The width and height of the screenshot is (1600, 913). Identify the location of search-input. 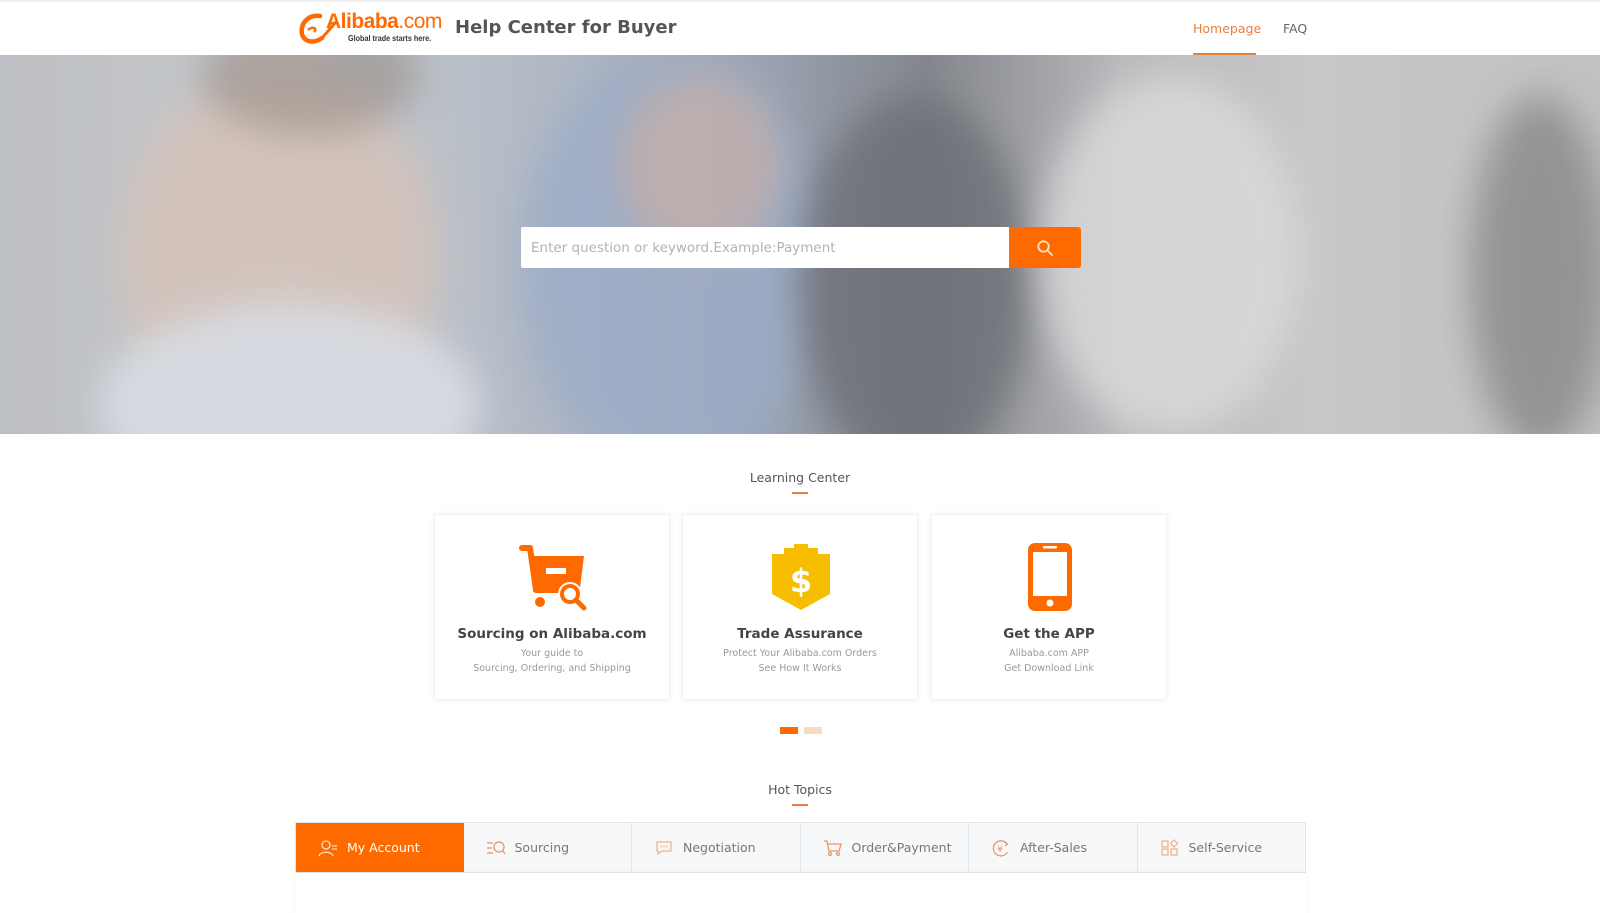
(765, 247).